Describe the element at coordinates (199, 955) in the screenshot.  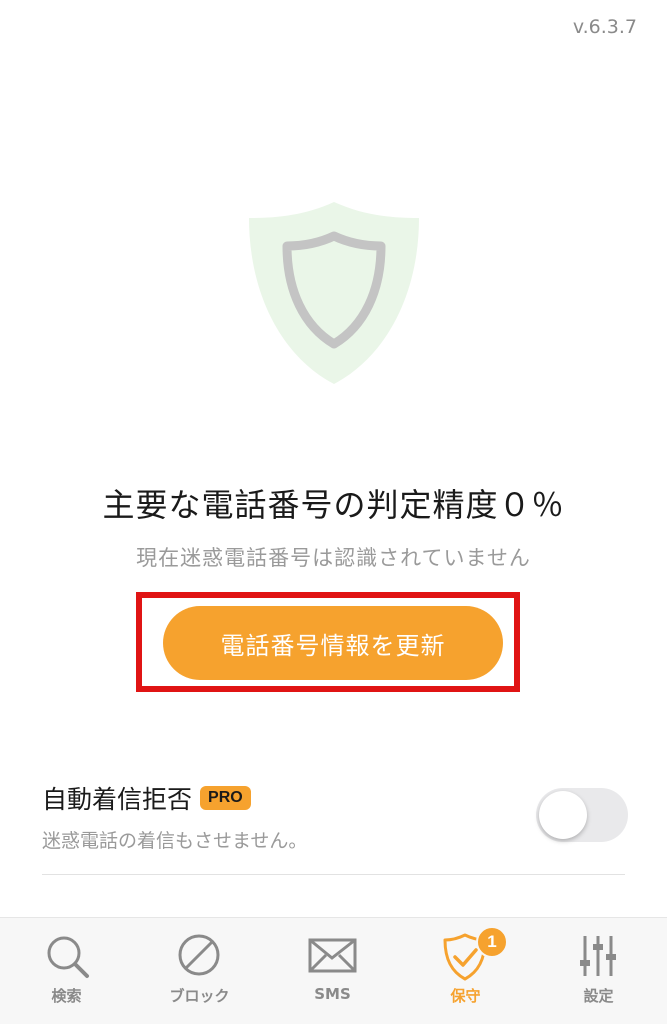
I see `block-icon` at that location.